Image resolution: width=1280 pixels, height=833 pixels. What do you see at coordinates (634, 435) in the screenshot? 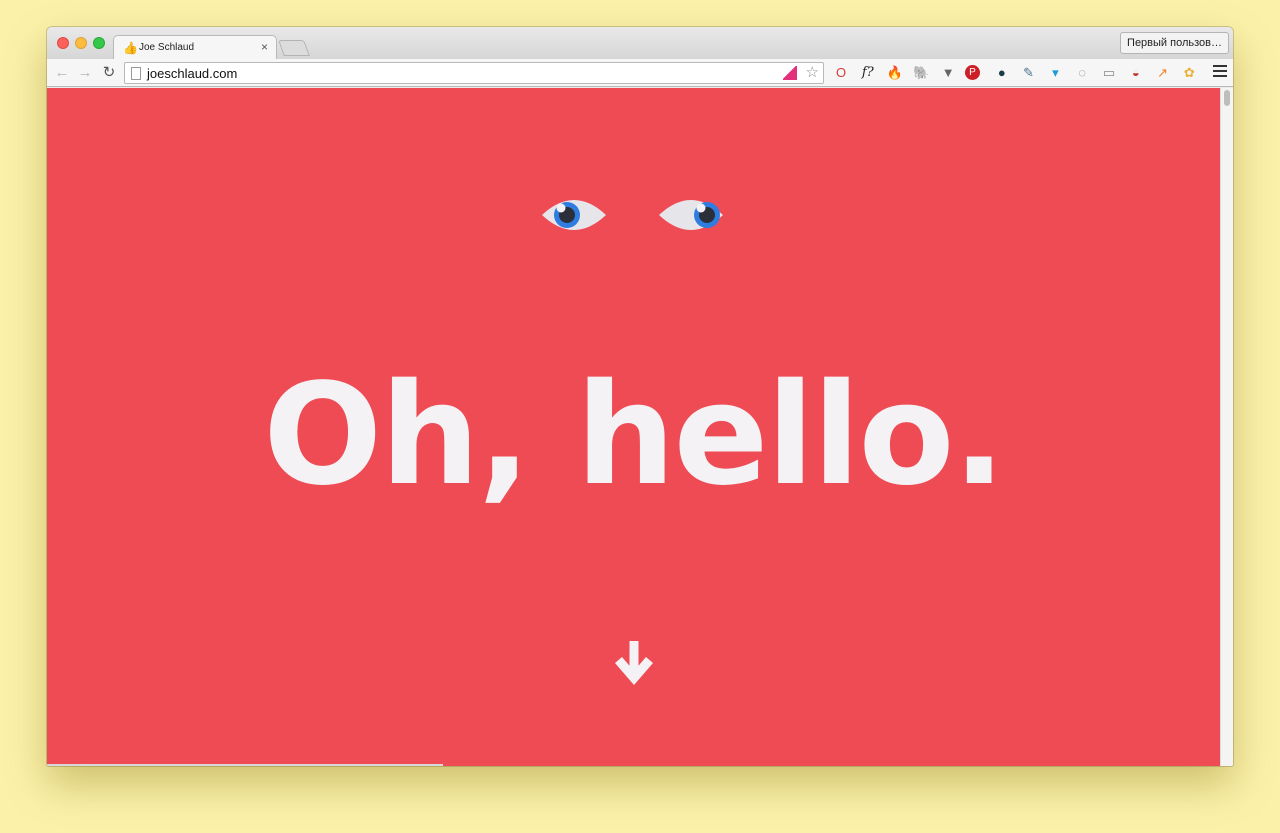
I see `hero-headline: Oh, hello.` at bounding box center [634, 435].